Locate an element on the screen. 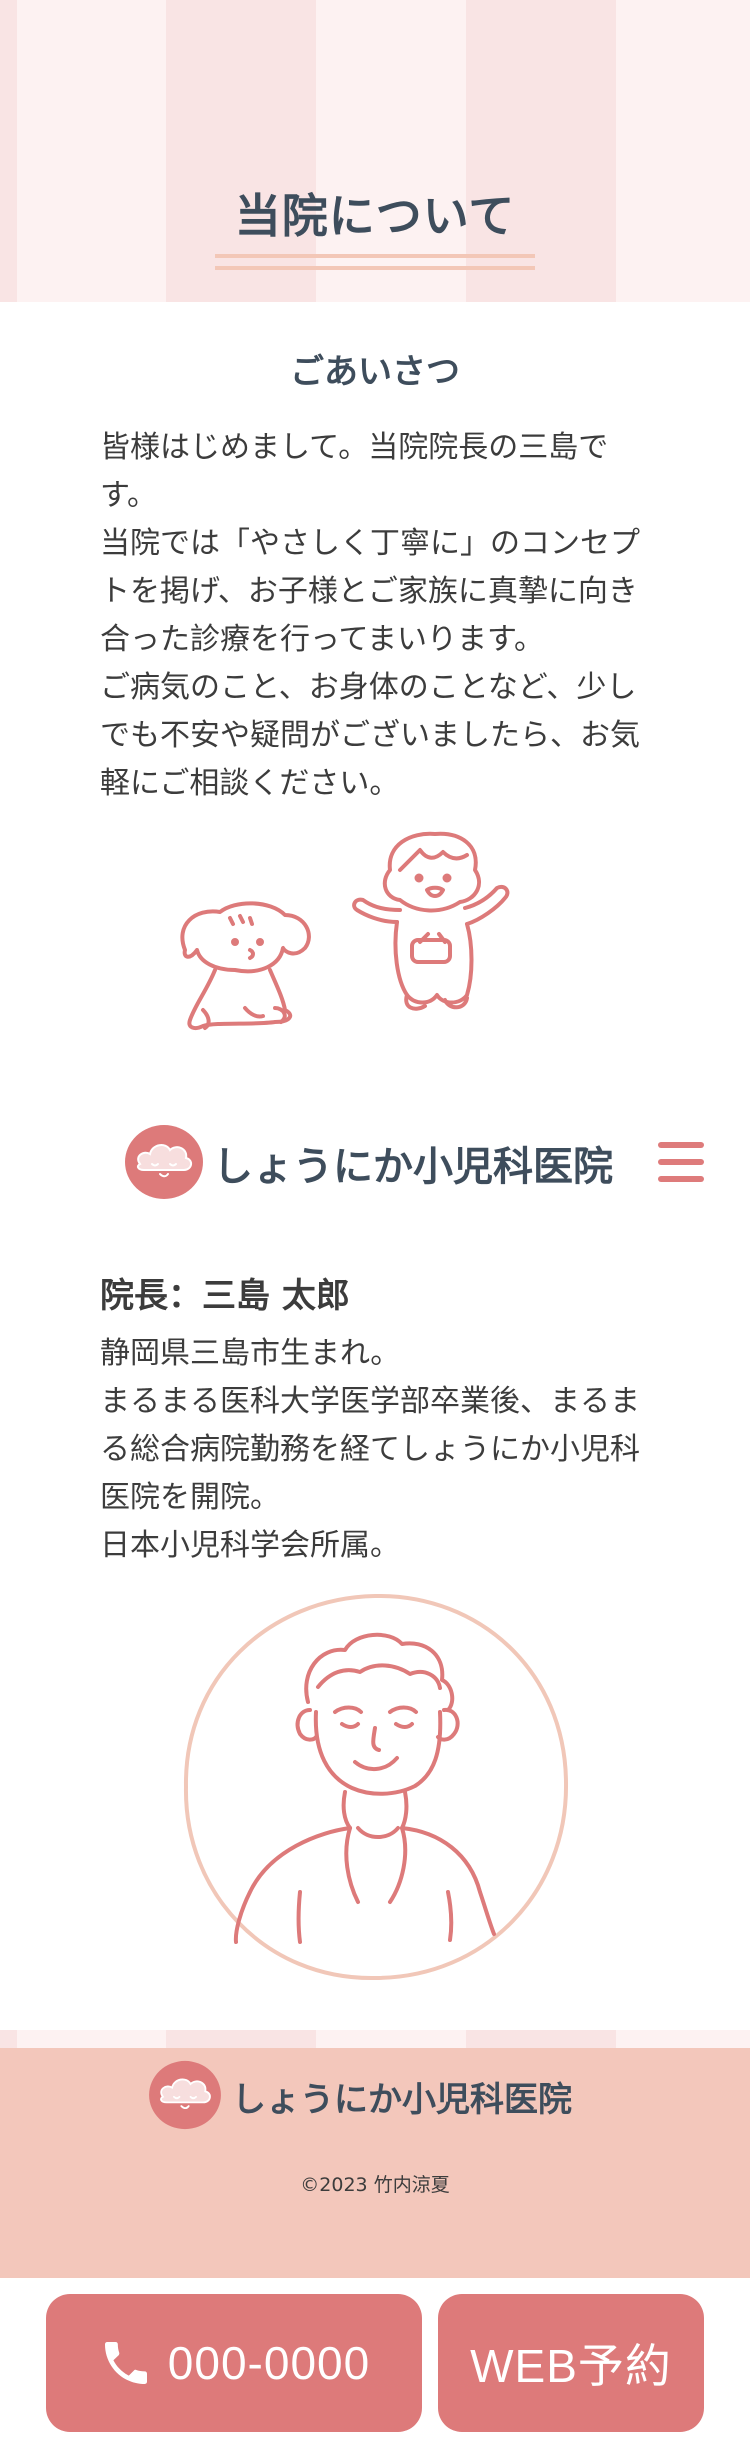 This screenshot has height=2444, width=750. web-reservation-button: WEB予約 is located at coordinates (571, 2363).